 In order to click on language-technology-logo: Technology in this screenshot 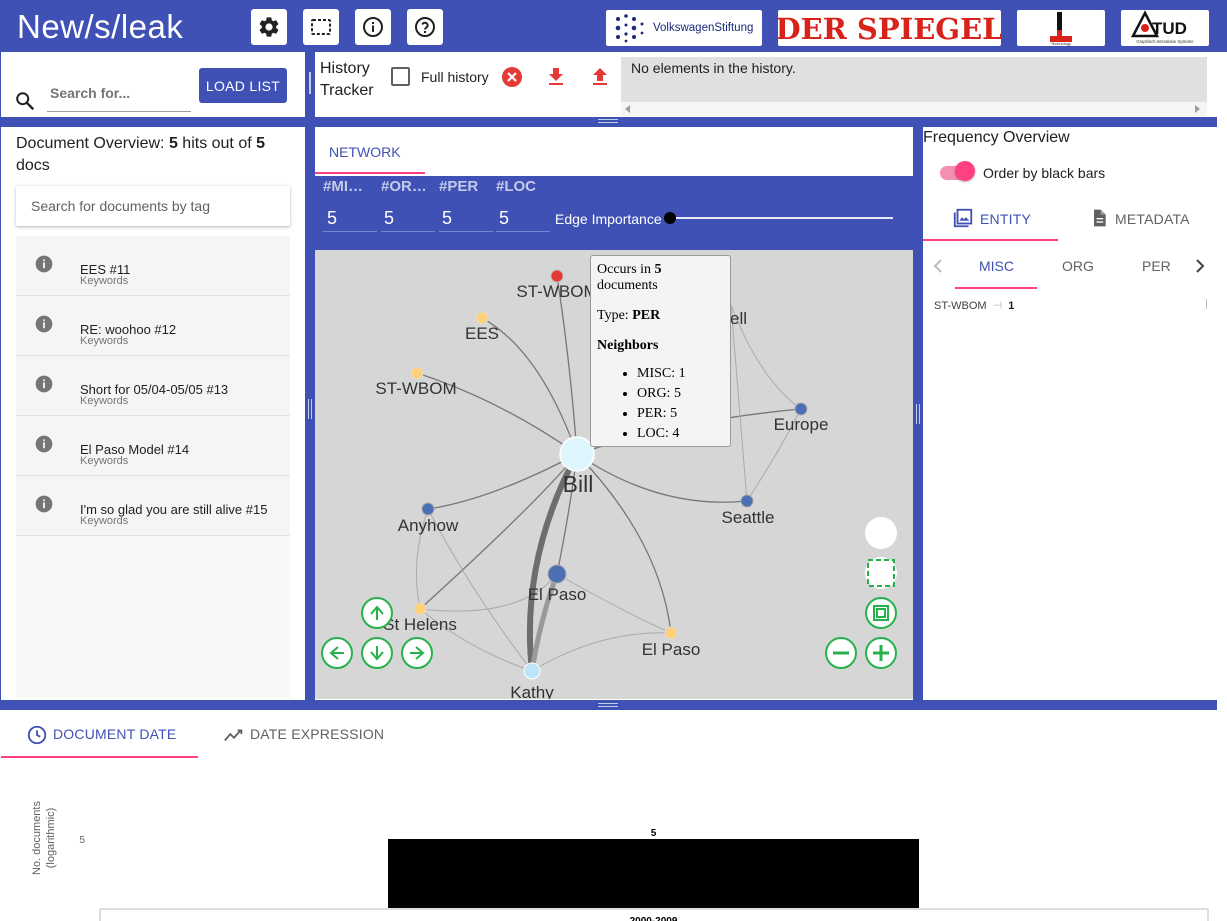, I will do `click(1061, 28)`.